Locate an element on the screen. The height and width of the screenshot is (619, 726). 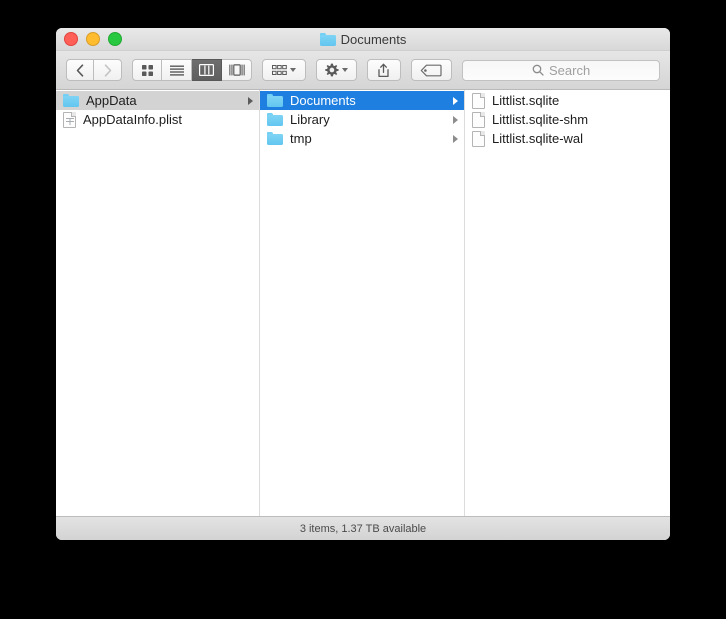
chevron-right-icon is located at coordinates (107, 70).